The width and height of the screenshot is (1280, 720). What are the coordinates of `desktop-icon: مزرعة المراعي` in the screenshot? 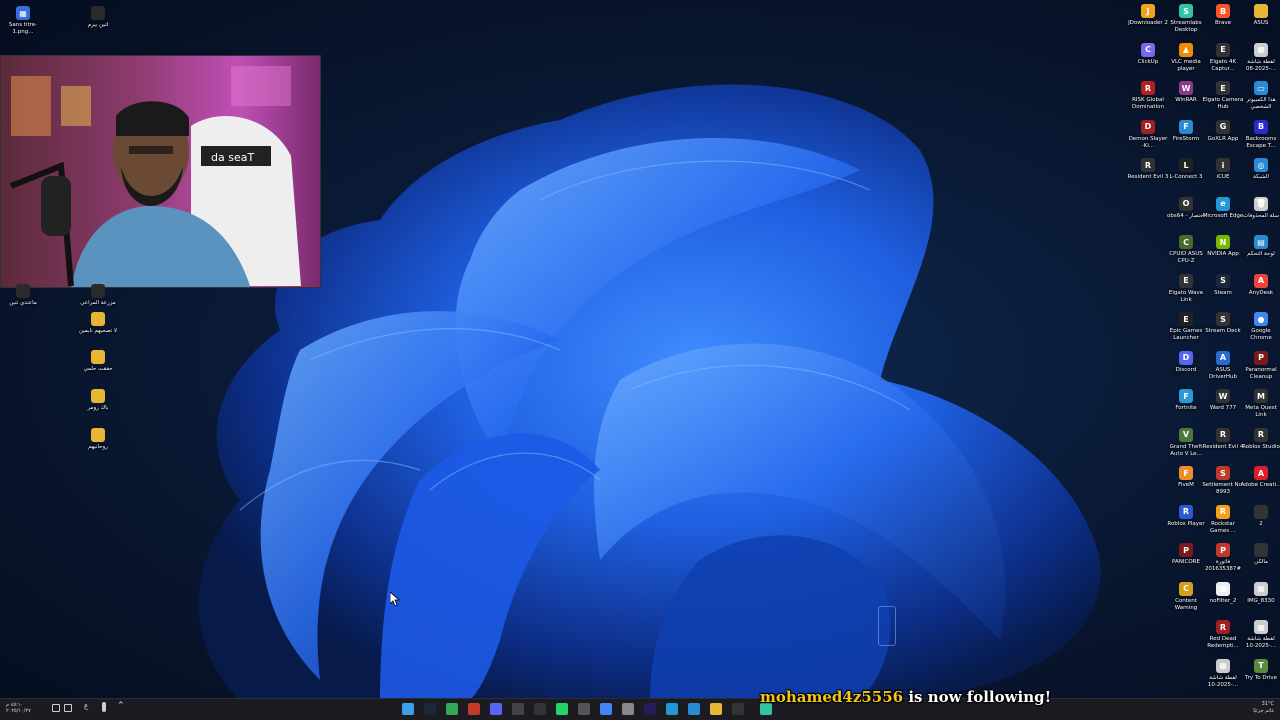 It's located at (98, 295).